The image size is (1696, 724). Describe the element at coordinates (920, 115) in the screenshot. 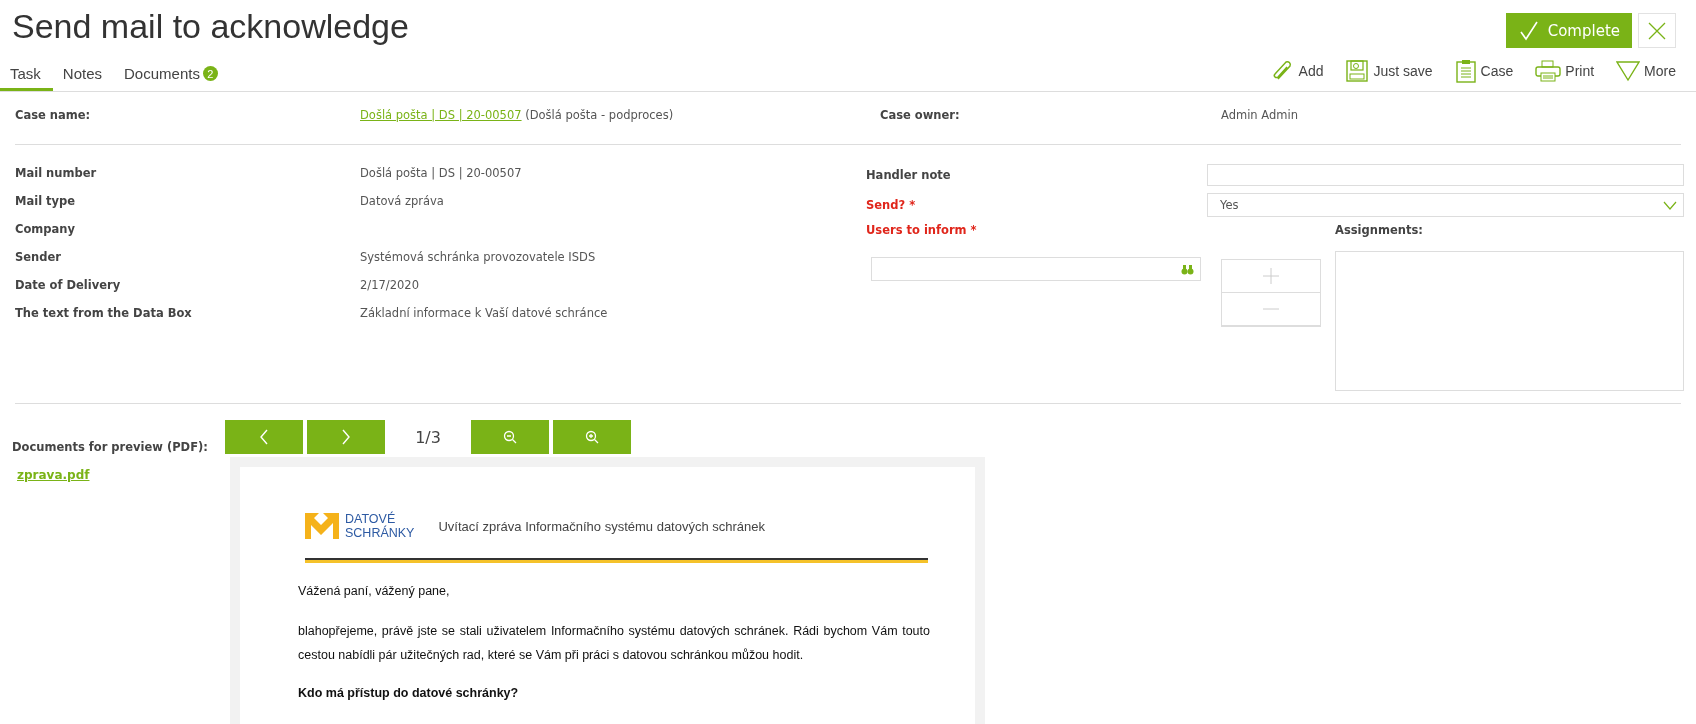

I see `field-label: Case owner:` at that location.